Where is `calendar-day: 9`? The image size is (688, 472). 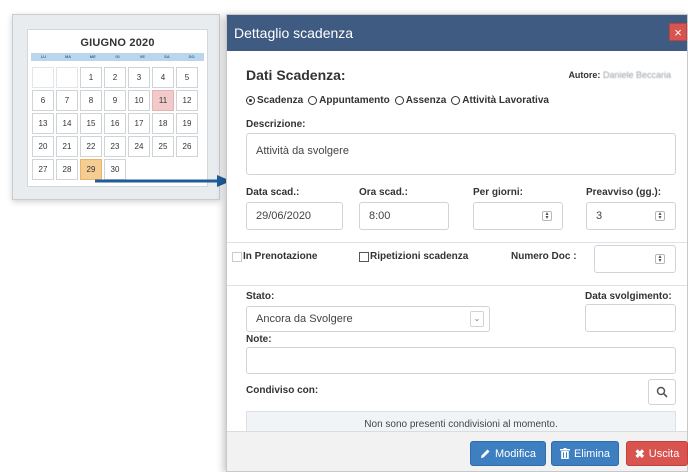 calendar-day: 9 is located at coordinates (115, 100).